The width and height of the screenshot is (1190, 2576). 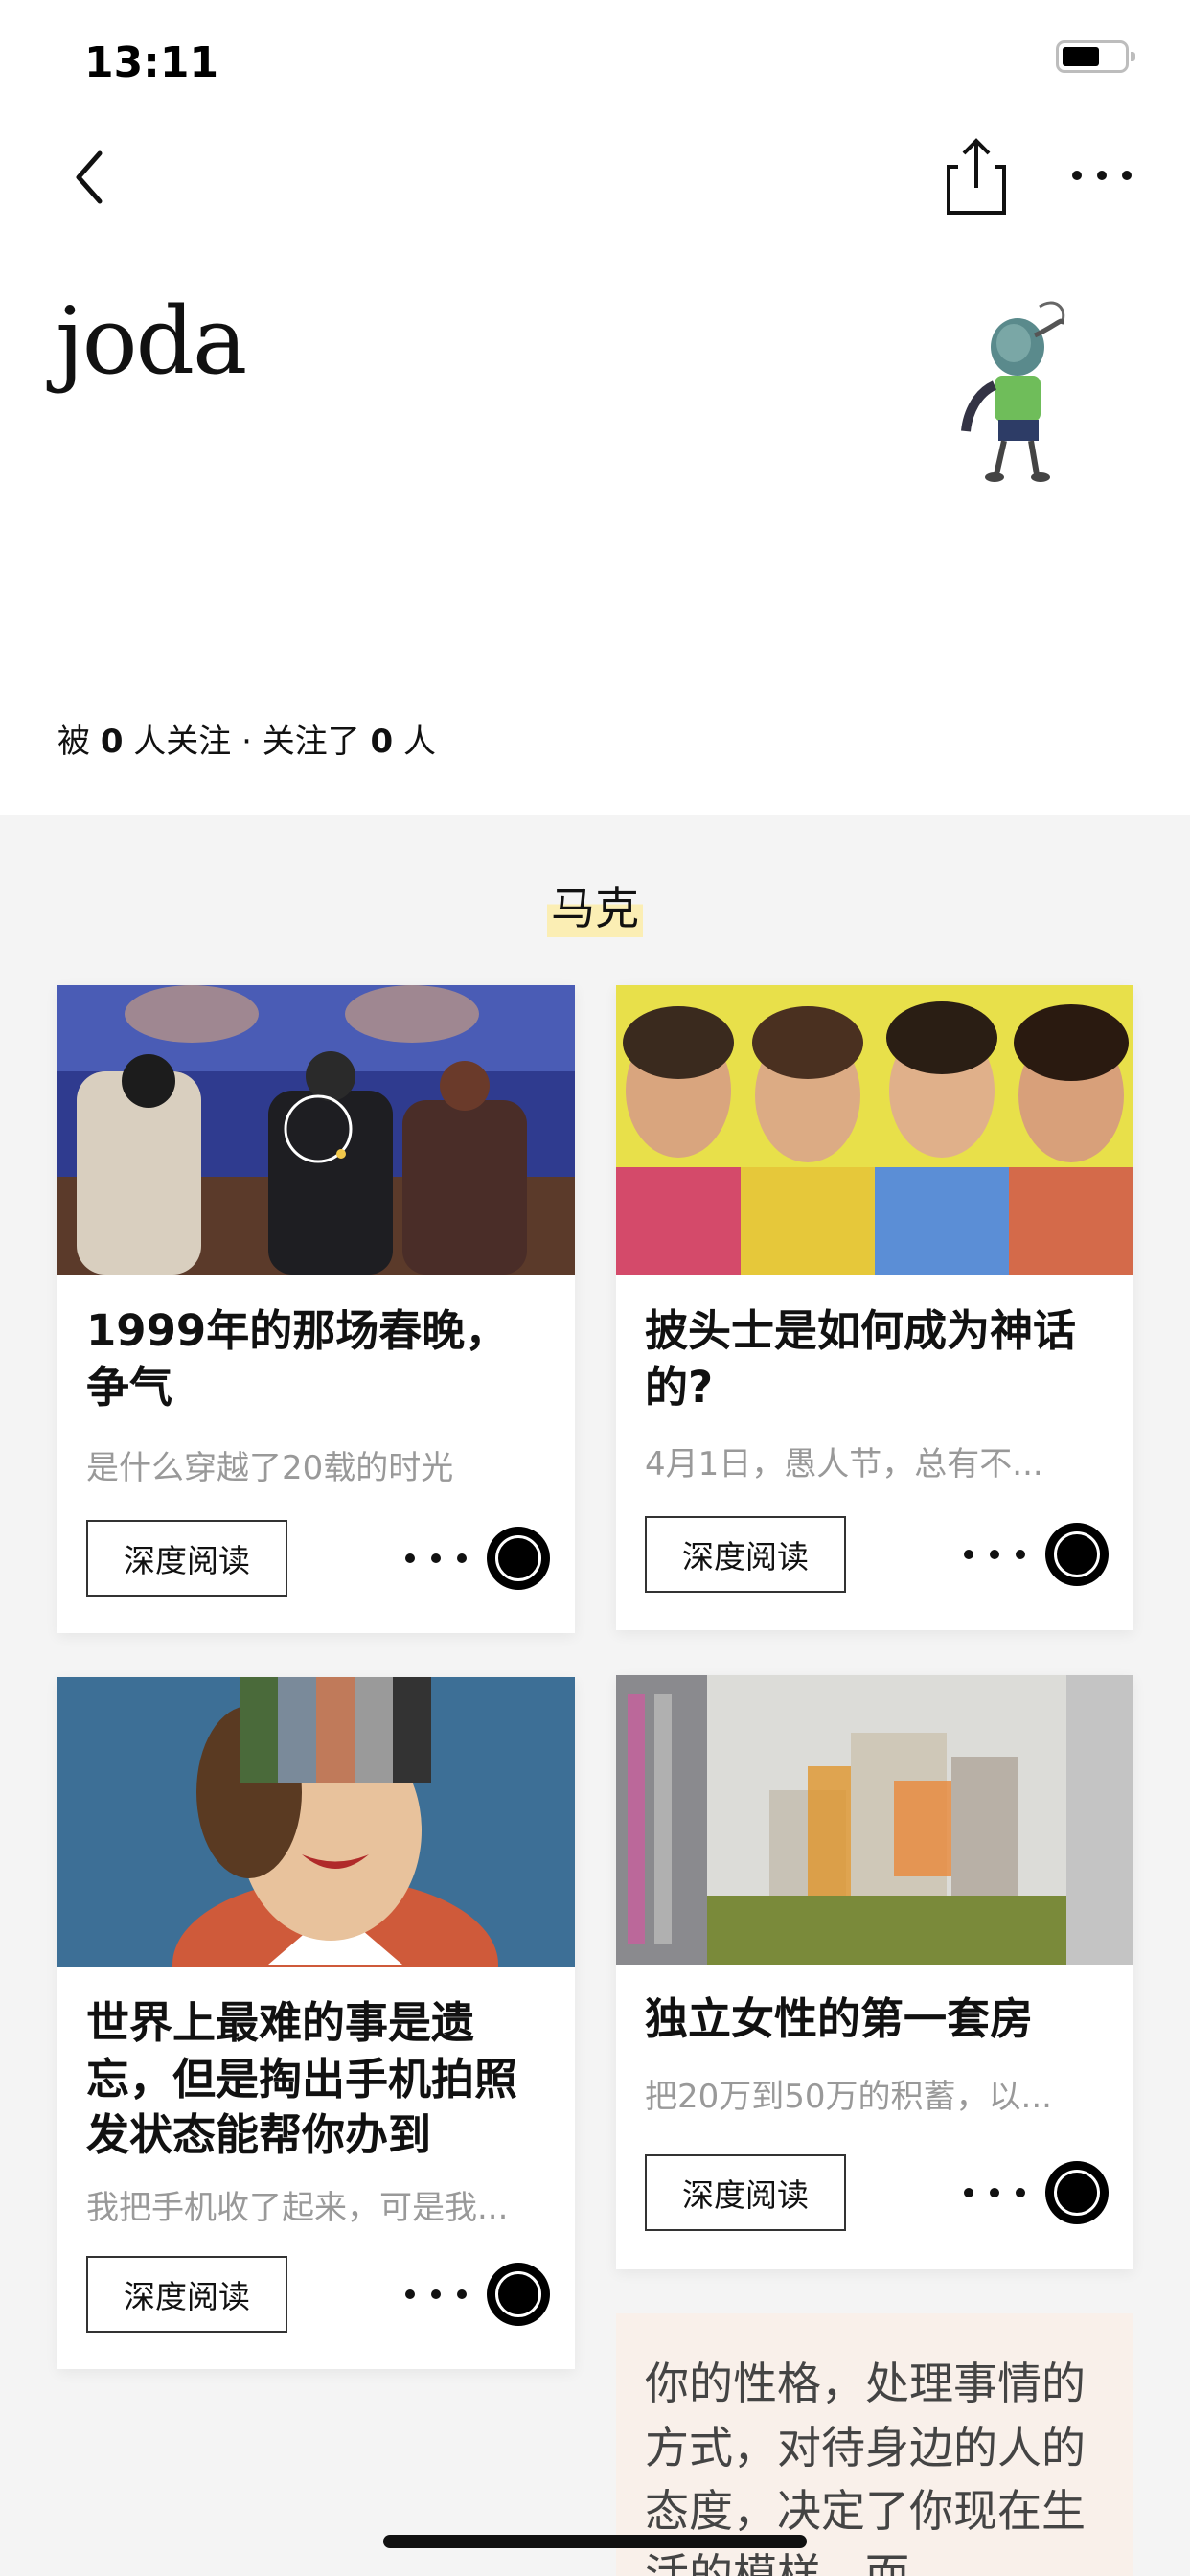 What do you see at coordinates (1096, 56) in the screenshot?
I see `battery-icon` at bounding box center [1096, 56].